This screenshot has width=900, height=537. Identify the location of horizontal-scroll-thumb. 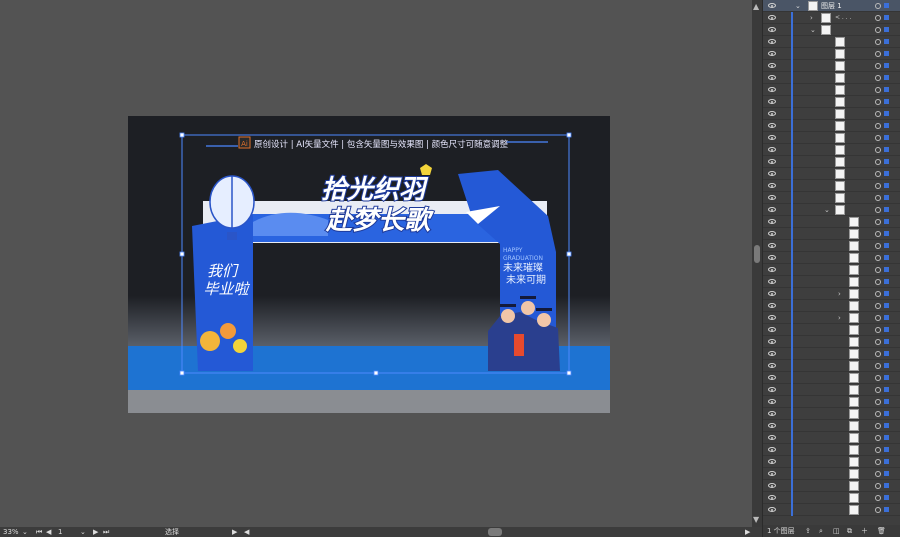
(495, 532).